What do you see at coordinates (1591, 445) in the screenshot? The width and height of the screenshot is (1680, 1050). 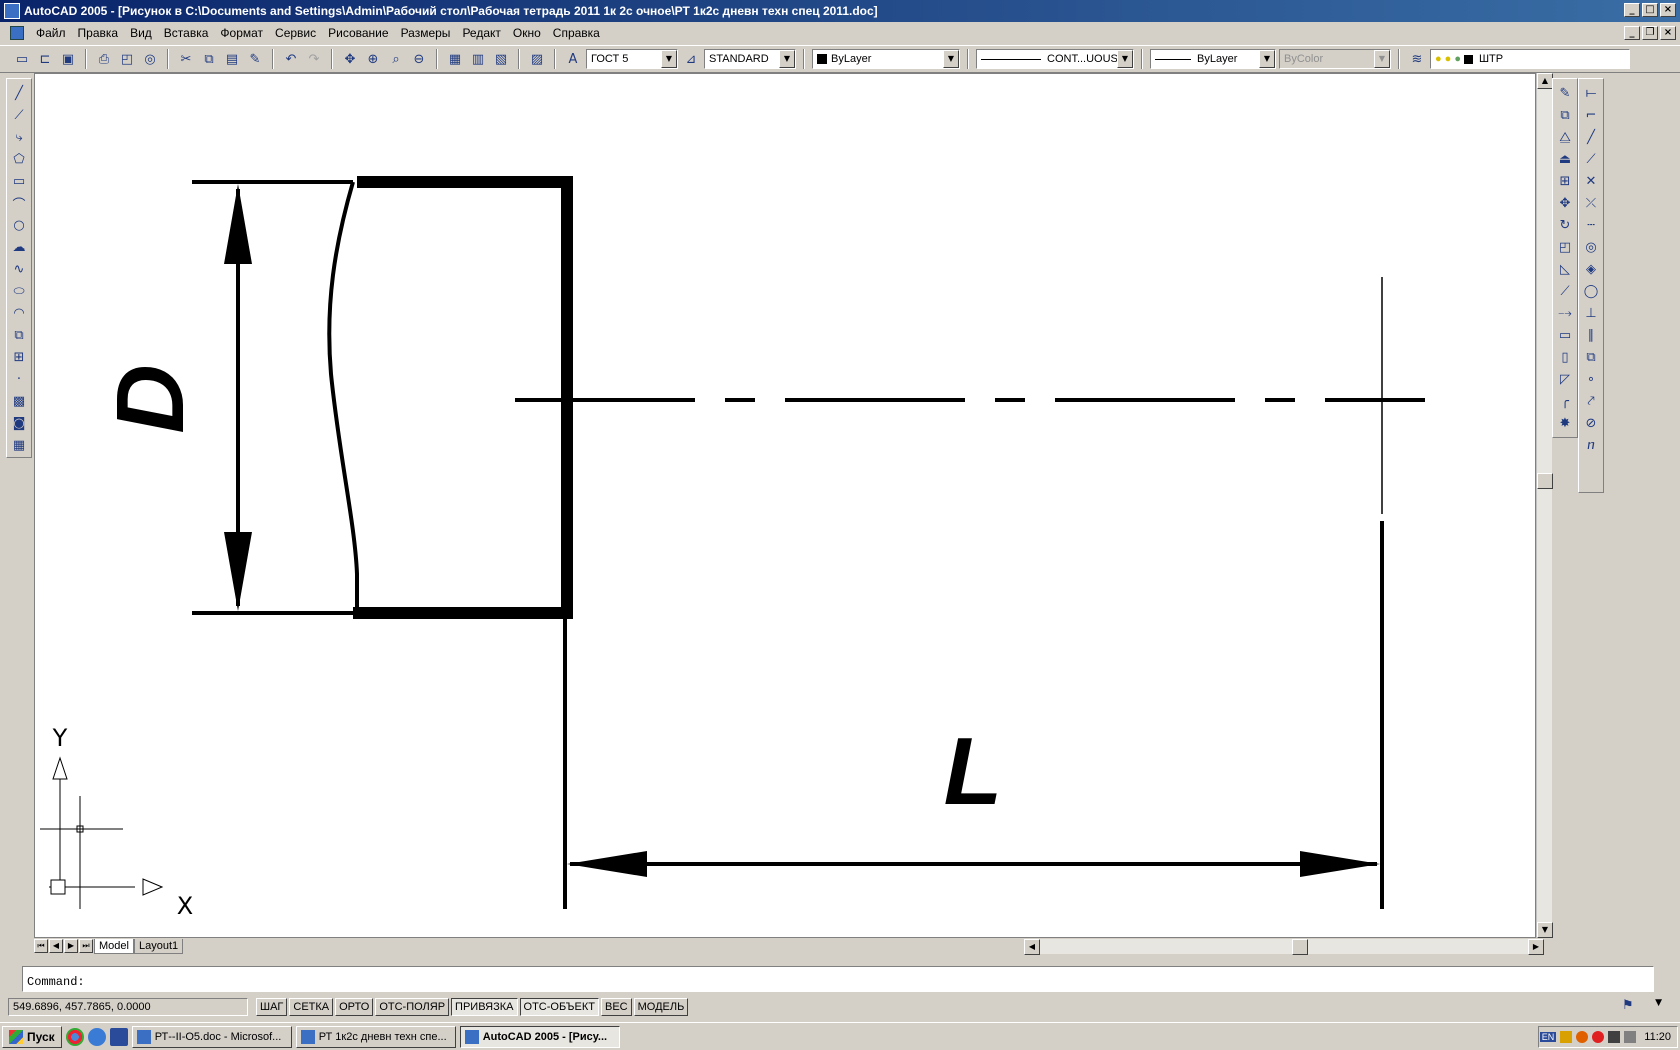 I see `osnap-settings-icon: ⴖ` at bounding box center [1591, 445].